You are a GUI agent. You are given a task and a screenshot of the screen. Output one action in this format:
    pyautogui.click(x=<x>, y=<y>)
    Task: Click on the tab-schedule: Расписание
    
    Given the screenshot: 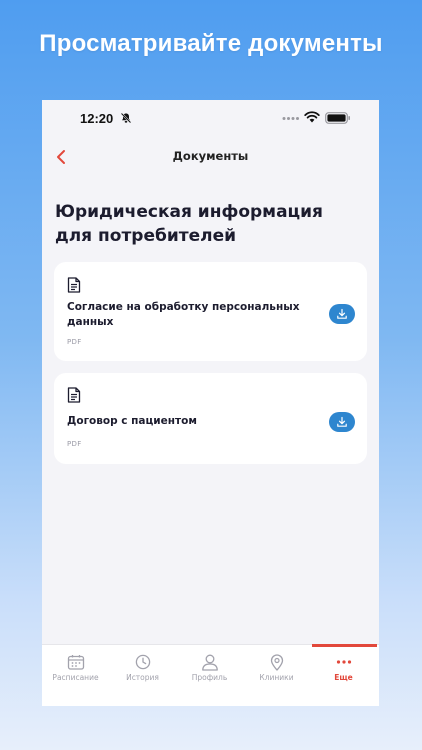 What is the action you would take?
    pyautogui.click(x=75, y=675)
    